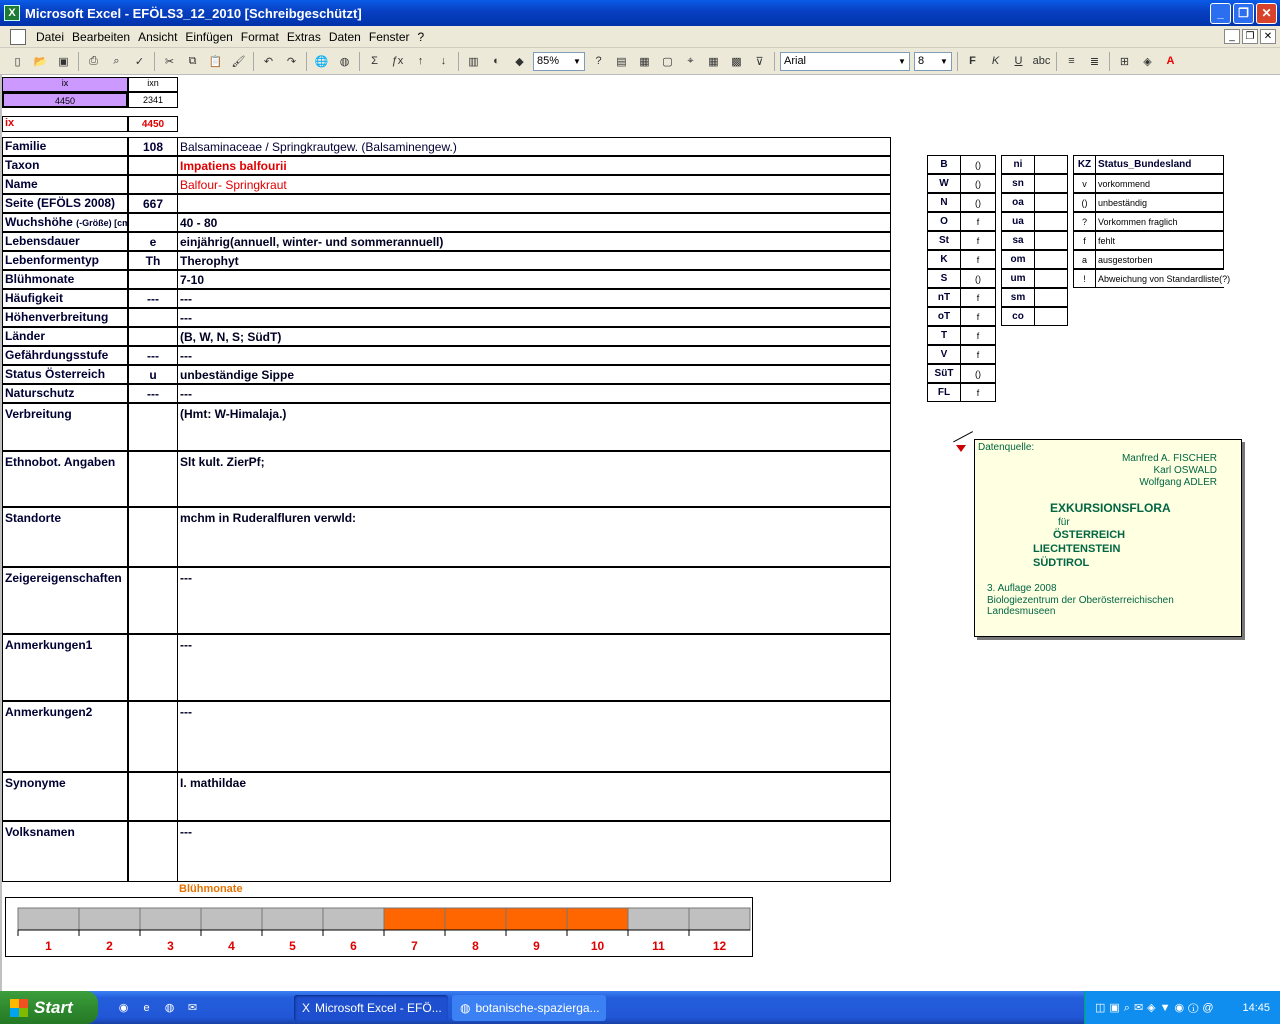 The image size is (1280, 1024). Describe the element at coordinates (995, 61) in the screenshot. I see `italic-icon: K` at that location.